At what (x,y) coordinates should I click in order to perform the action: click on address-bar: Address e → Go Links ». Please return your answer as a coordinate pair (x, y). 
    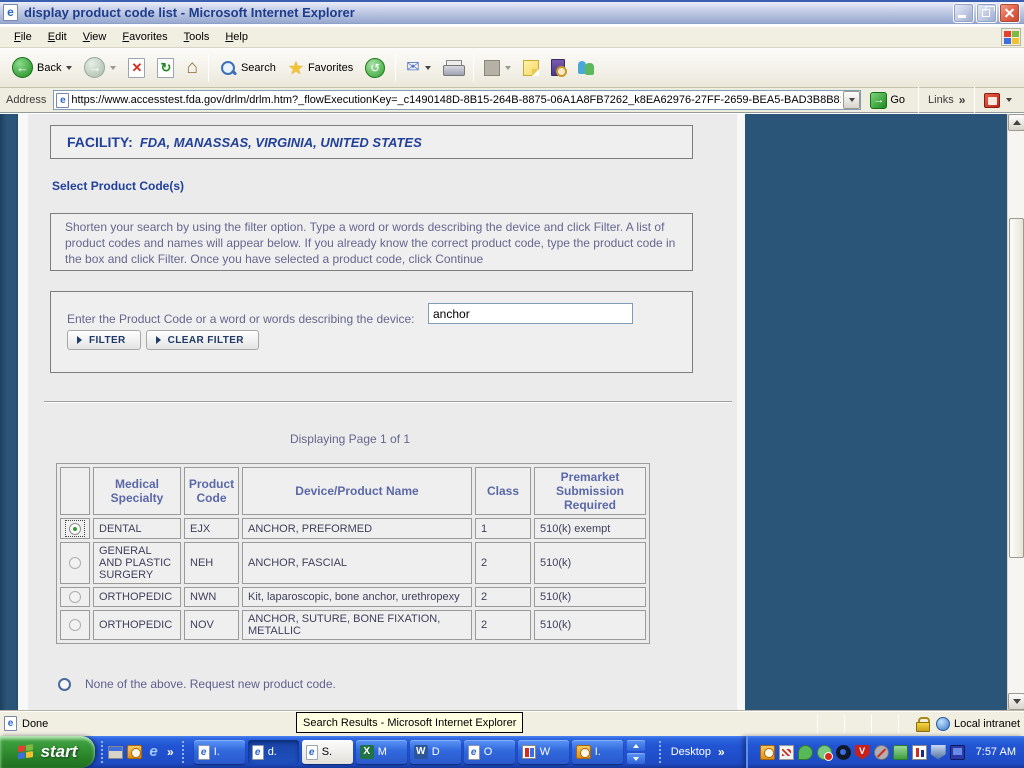
    Looking at the image, I should click on (512, 100).